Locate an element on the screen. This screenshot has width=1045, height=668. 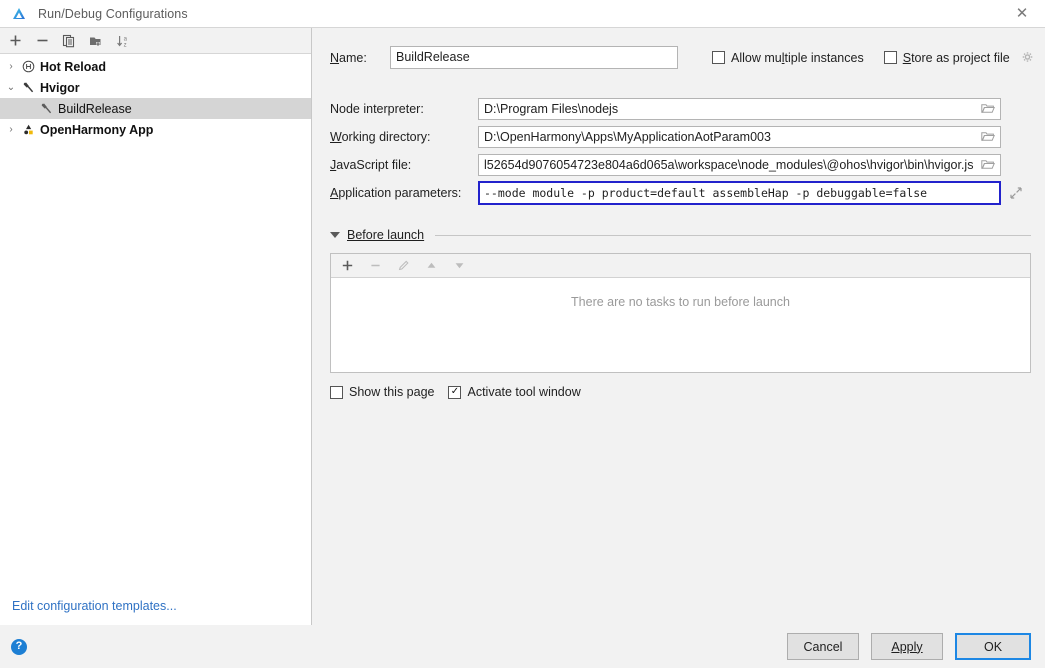
show-this-page-row: Show this page is located at coordinates (382, 392).